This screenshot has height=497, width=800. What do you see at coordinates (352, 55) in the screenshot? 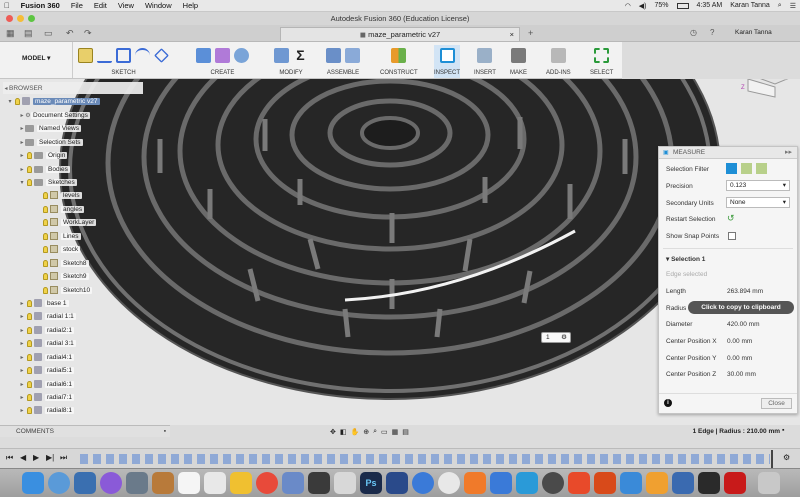
I see `joint-icon` at bounding box center [352, 55].